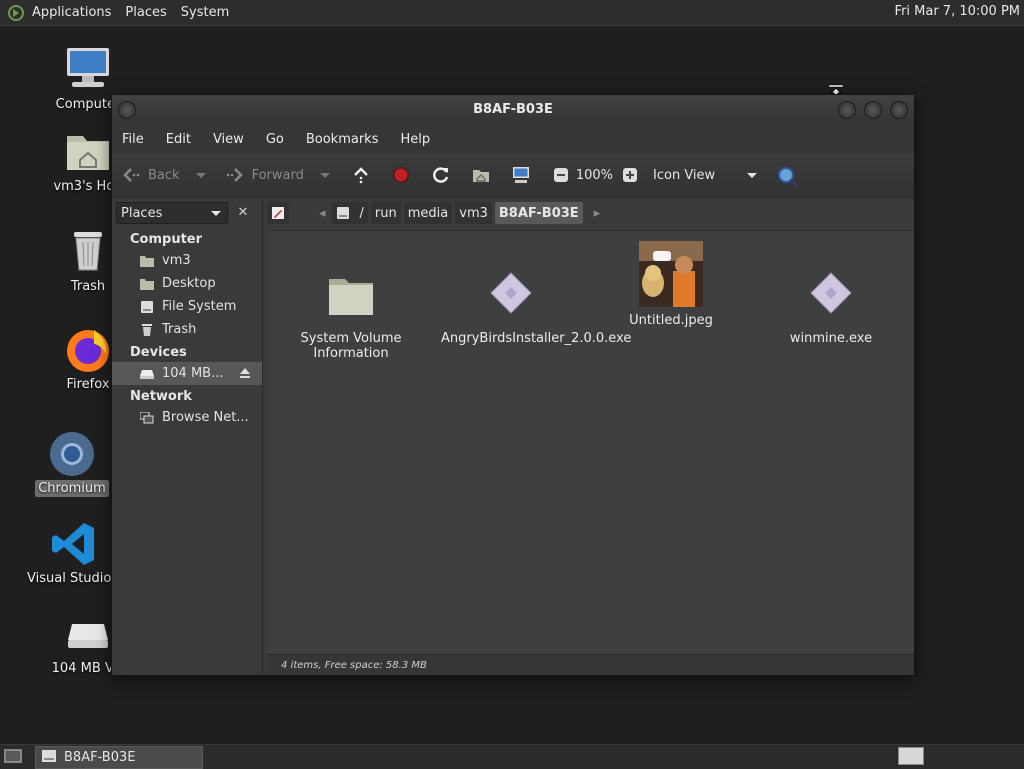 This screenshot has width=1024, height=769. What do you see at coordinates (957, 11) in the screenshot?
I see `clock: Fri Mar 7, 10:00 PM` at bounding box center [957, 11].